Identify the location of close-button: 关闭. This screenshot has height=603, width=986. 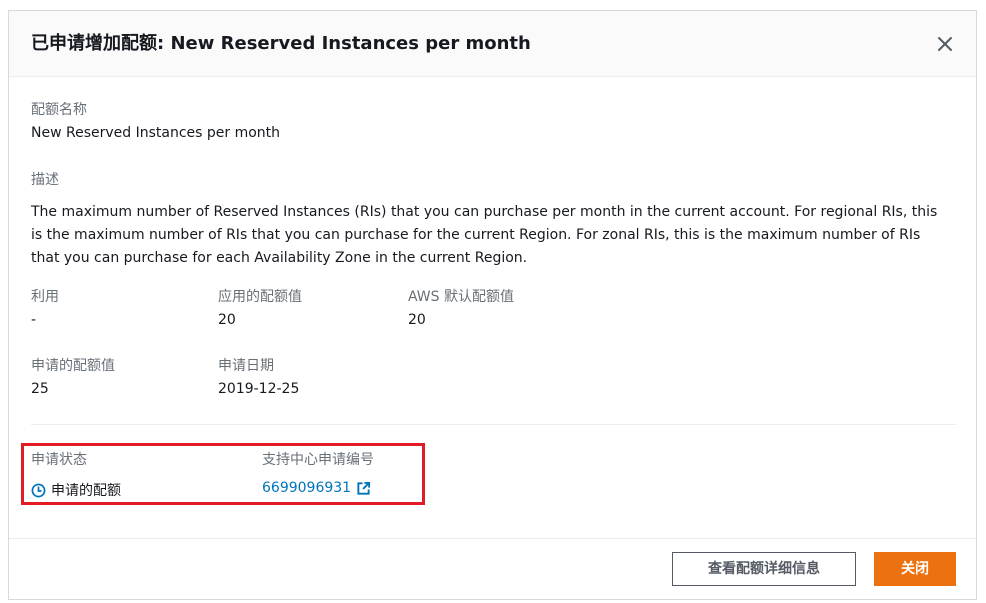
(915, 569).